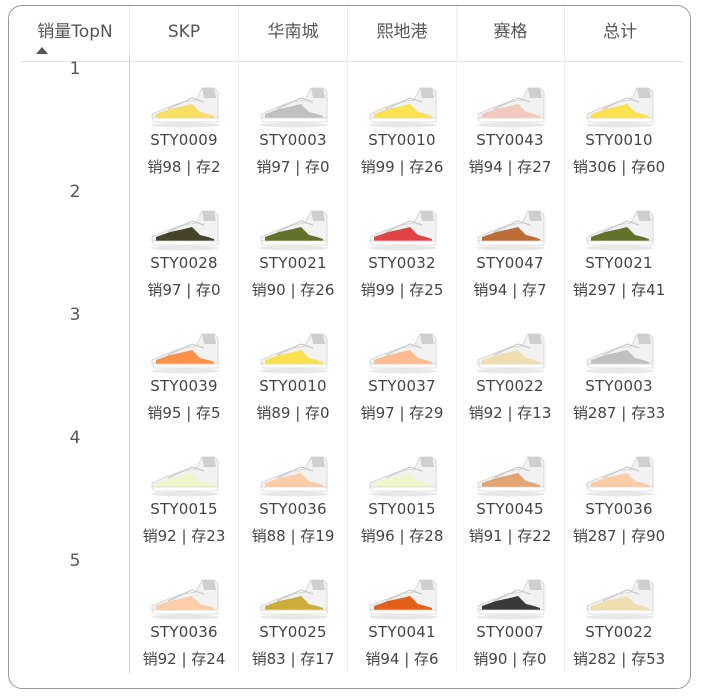 This screenshot has height=699, width=709. Describe the element at coordinates (510, 167) in the screenshot. I see `sales-stock-text: 销94 | 存27` at that location.